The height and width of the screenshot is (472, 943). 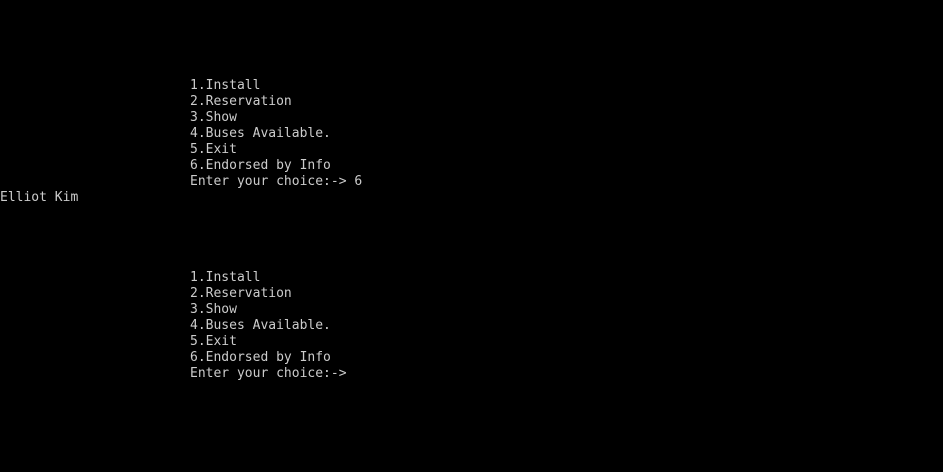 I want to click on choice-prompt-input: Enter your choice:->, so click(x=272, y=374).